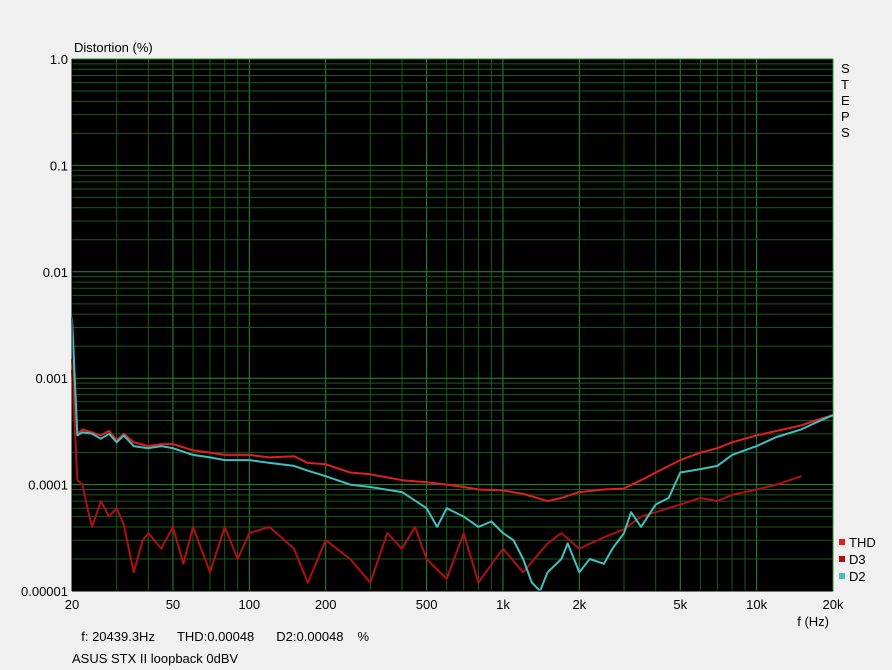 The image size is (892, 670). I want to click on legend-label-d3: D3, so click(857, 559).